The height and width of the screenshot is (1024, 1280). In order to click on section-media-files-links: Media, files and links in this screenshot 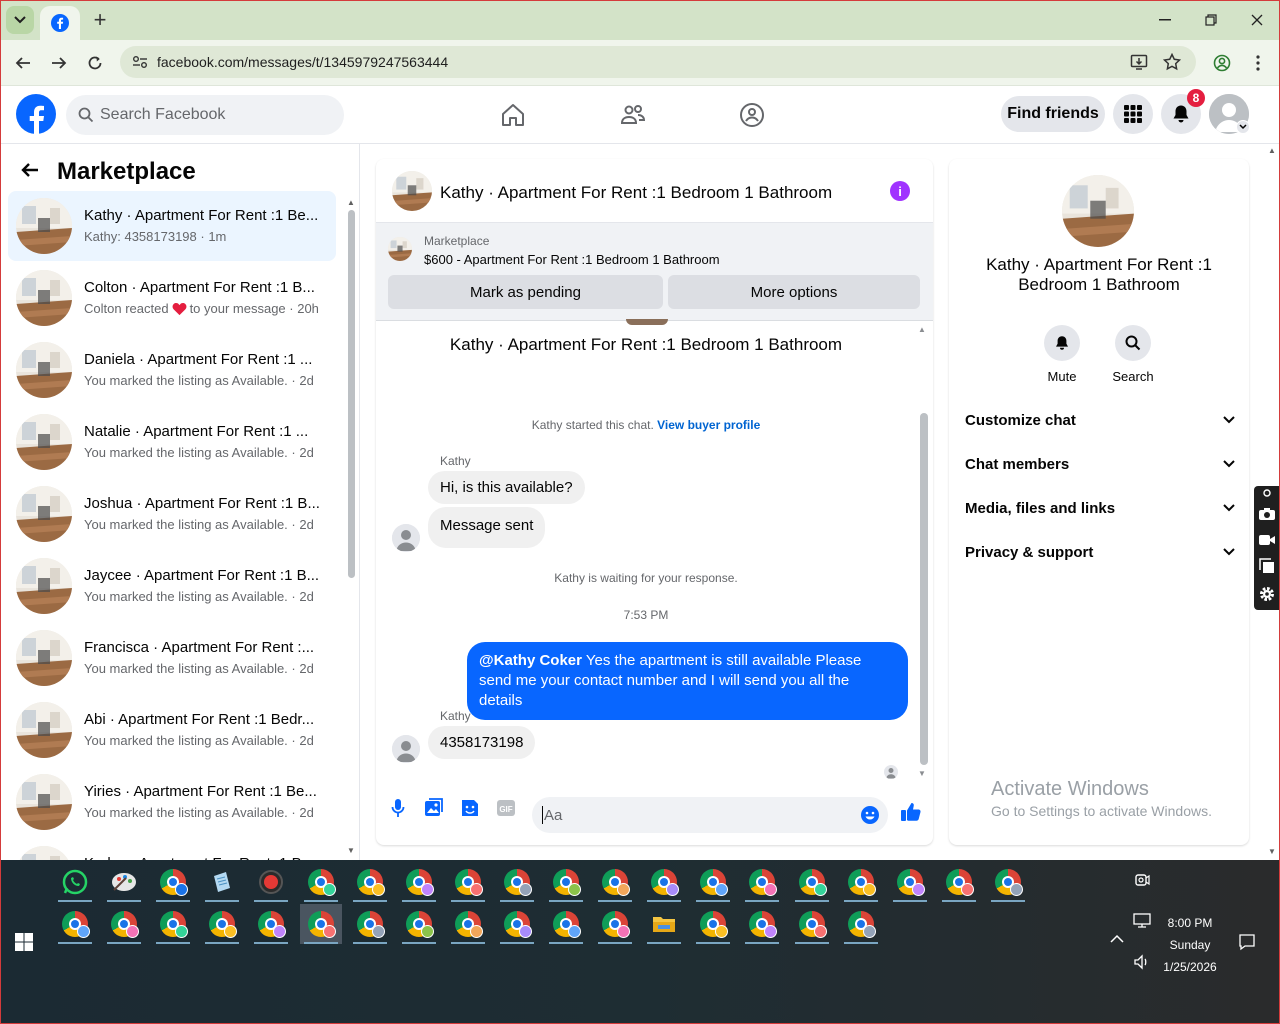, I will do `click(1100, 508)`.